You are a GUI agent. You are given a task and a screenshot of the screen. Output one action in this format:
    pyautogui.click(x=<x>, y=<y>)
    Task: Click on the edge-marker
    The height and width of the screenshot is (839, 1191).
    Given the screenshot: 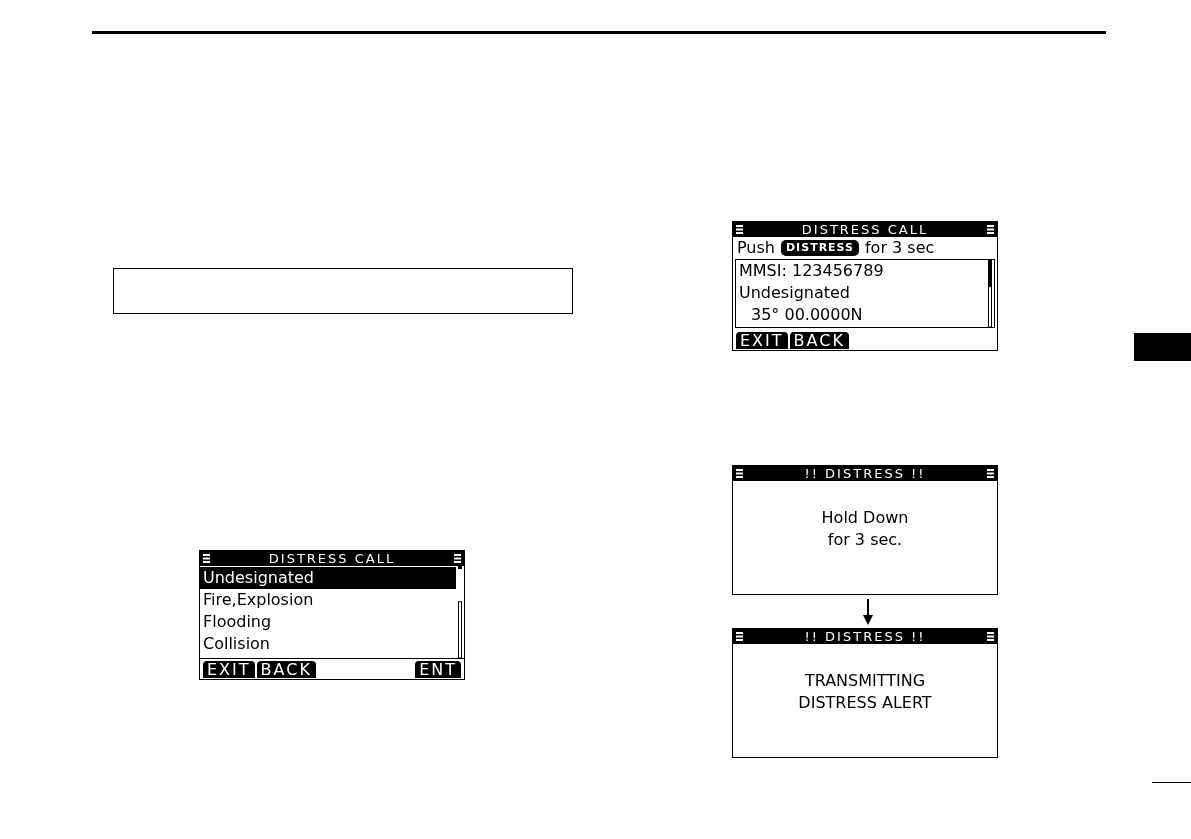 What is the action you would take?
    pyautogui.click(x=1162, y=347)
    